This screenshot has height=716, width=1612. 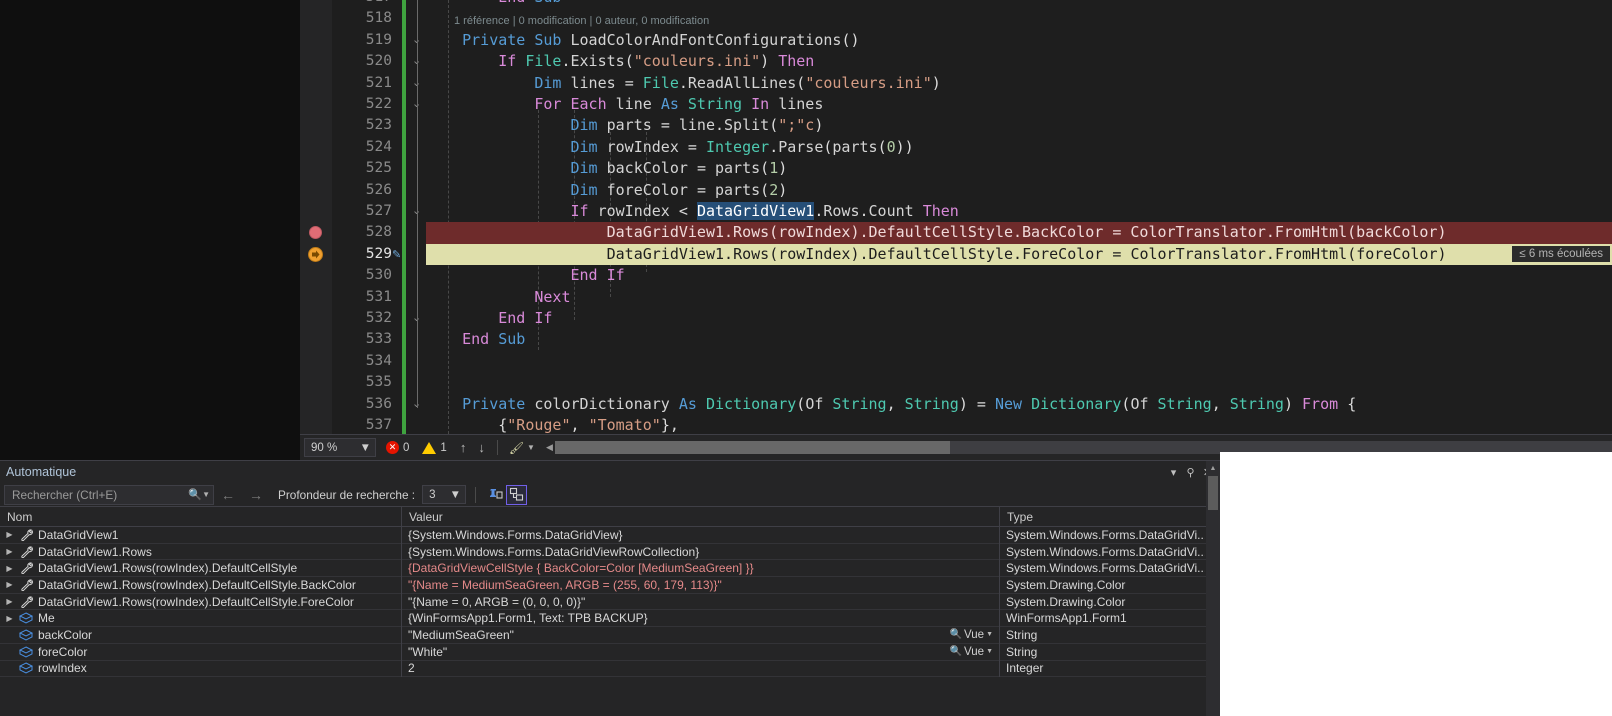 What do you see at coordinates (701, 601) in the screenshot?
I see `variable-value-cell: "{Name = 0, ARGB = (0, 0, 0, 0)}"` at bounding box center [701, 601].